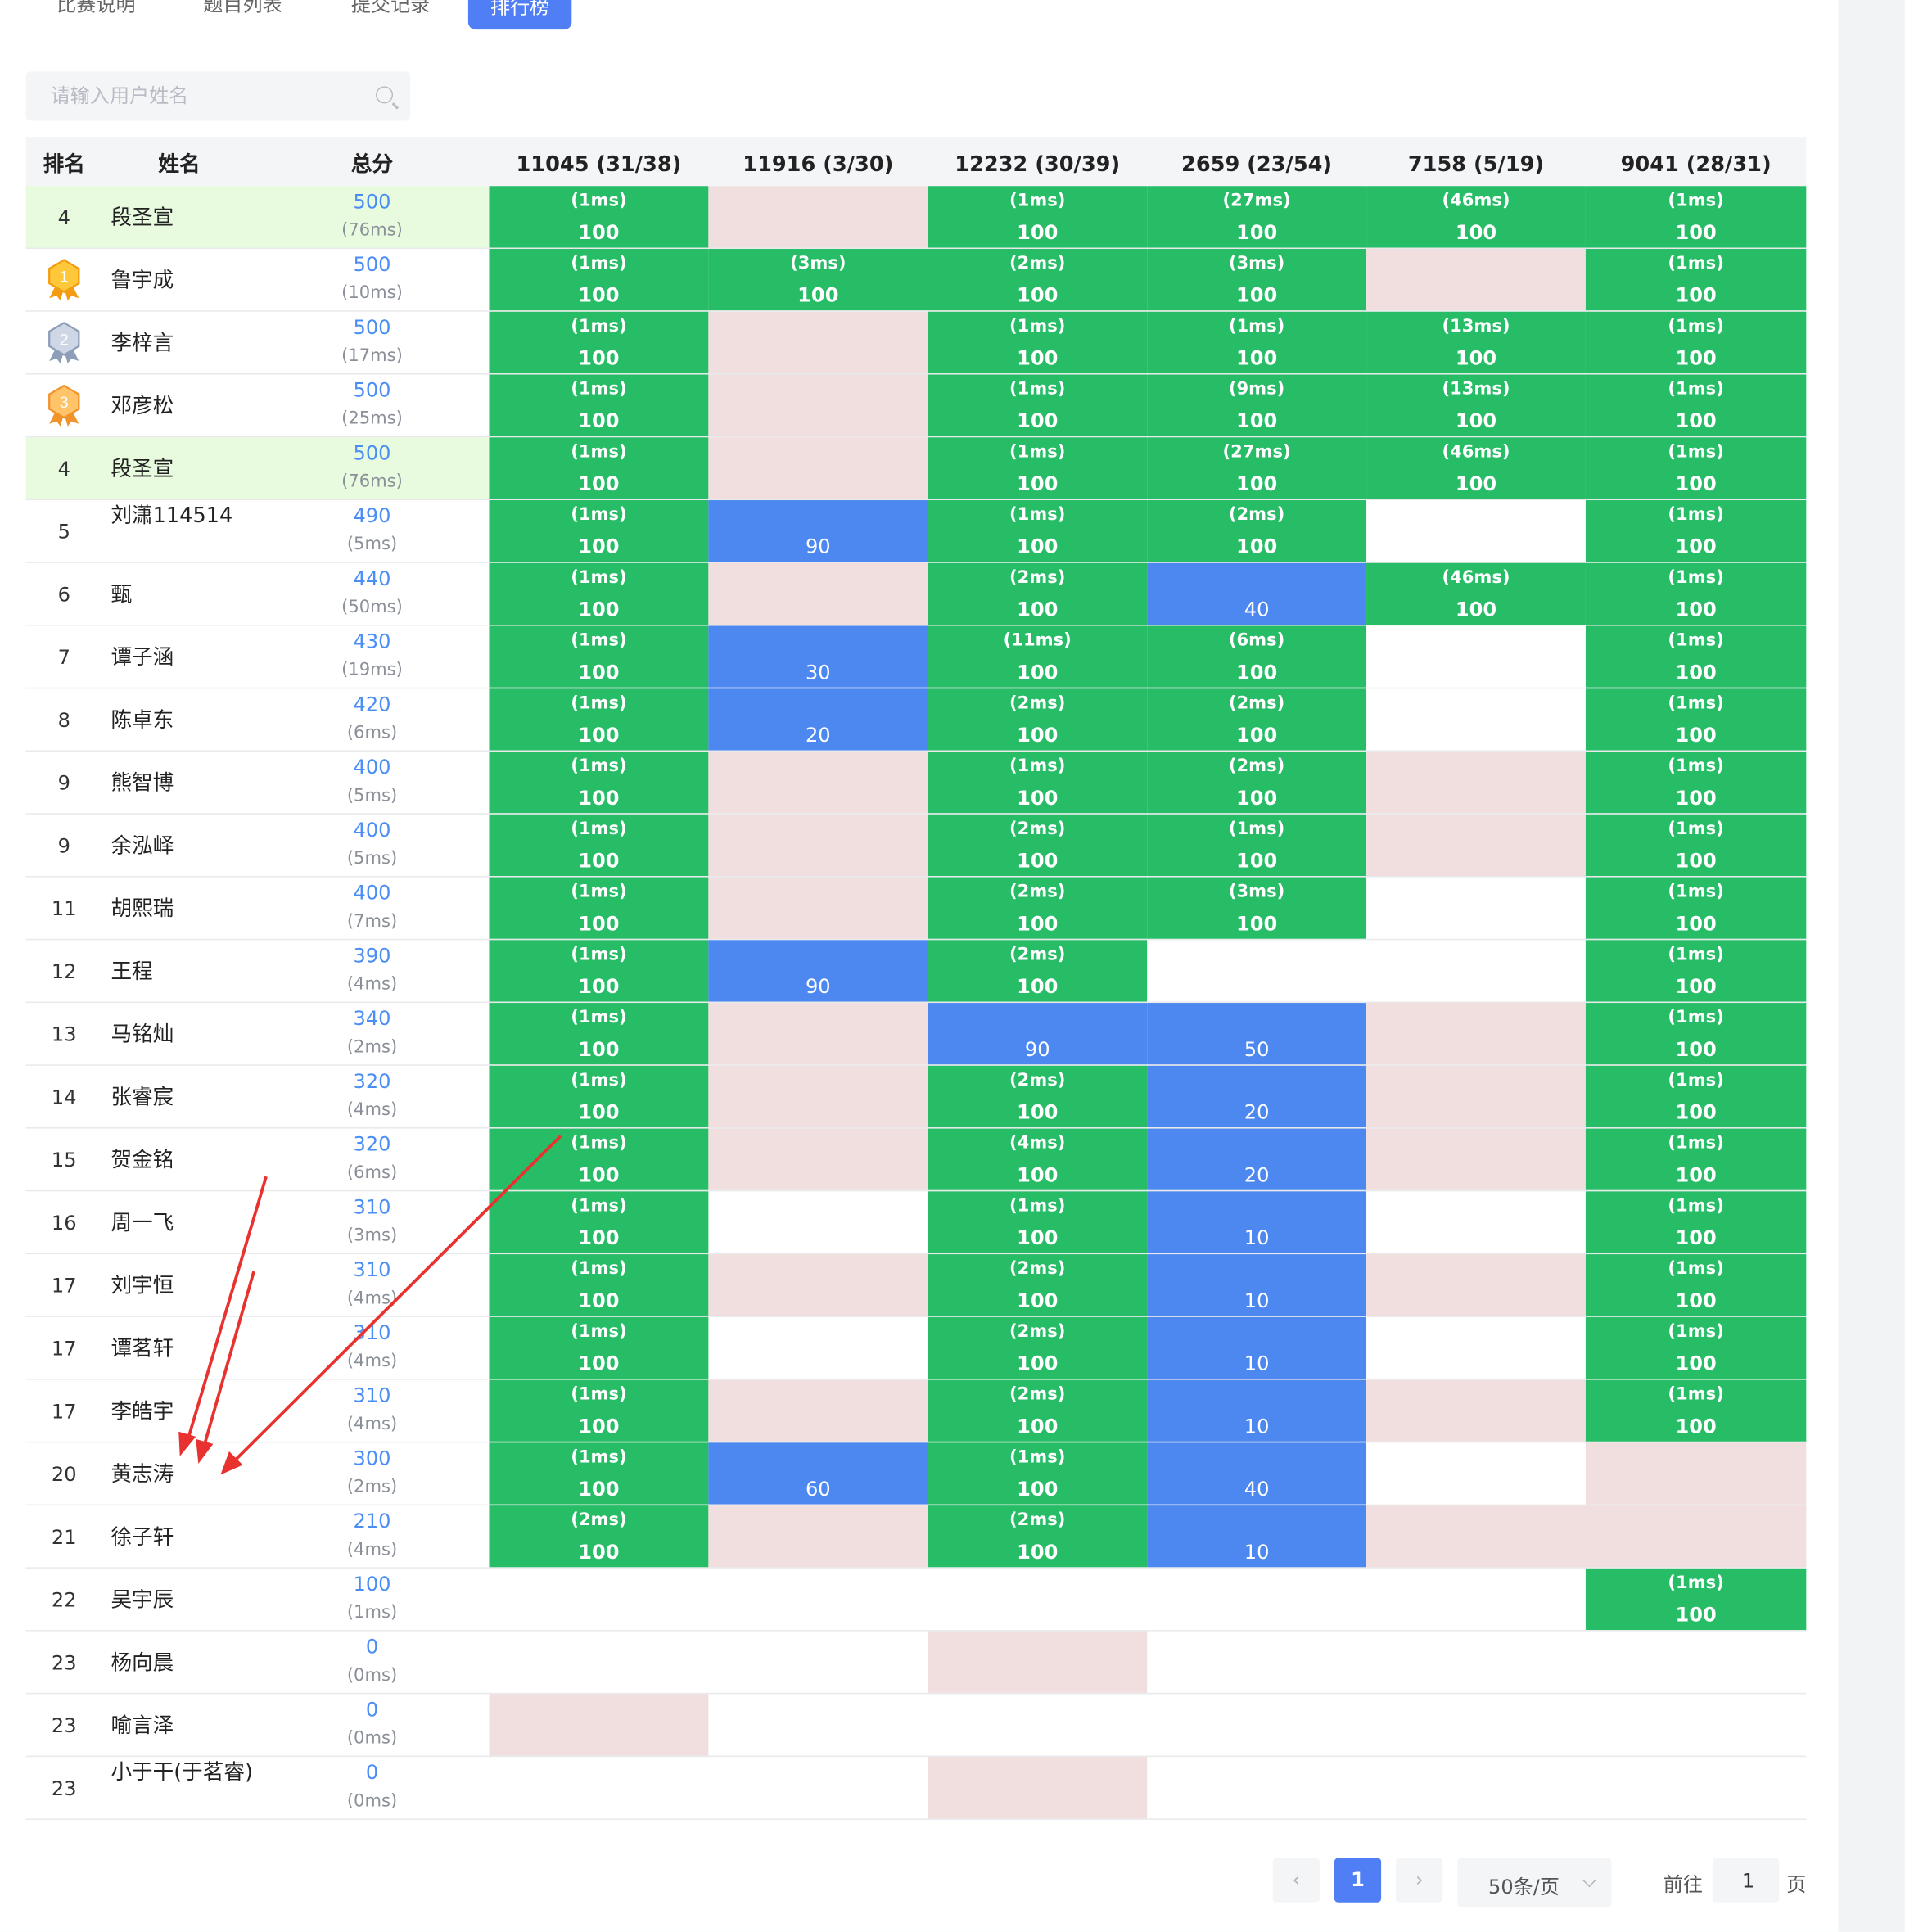  What do you see at coordinates (1535, 1882) in the screenshot?
I see `page-size-select: 50条/页` at bounding box center [1535, 1882].